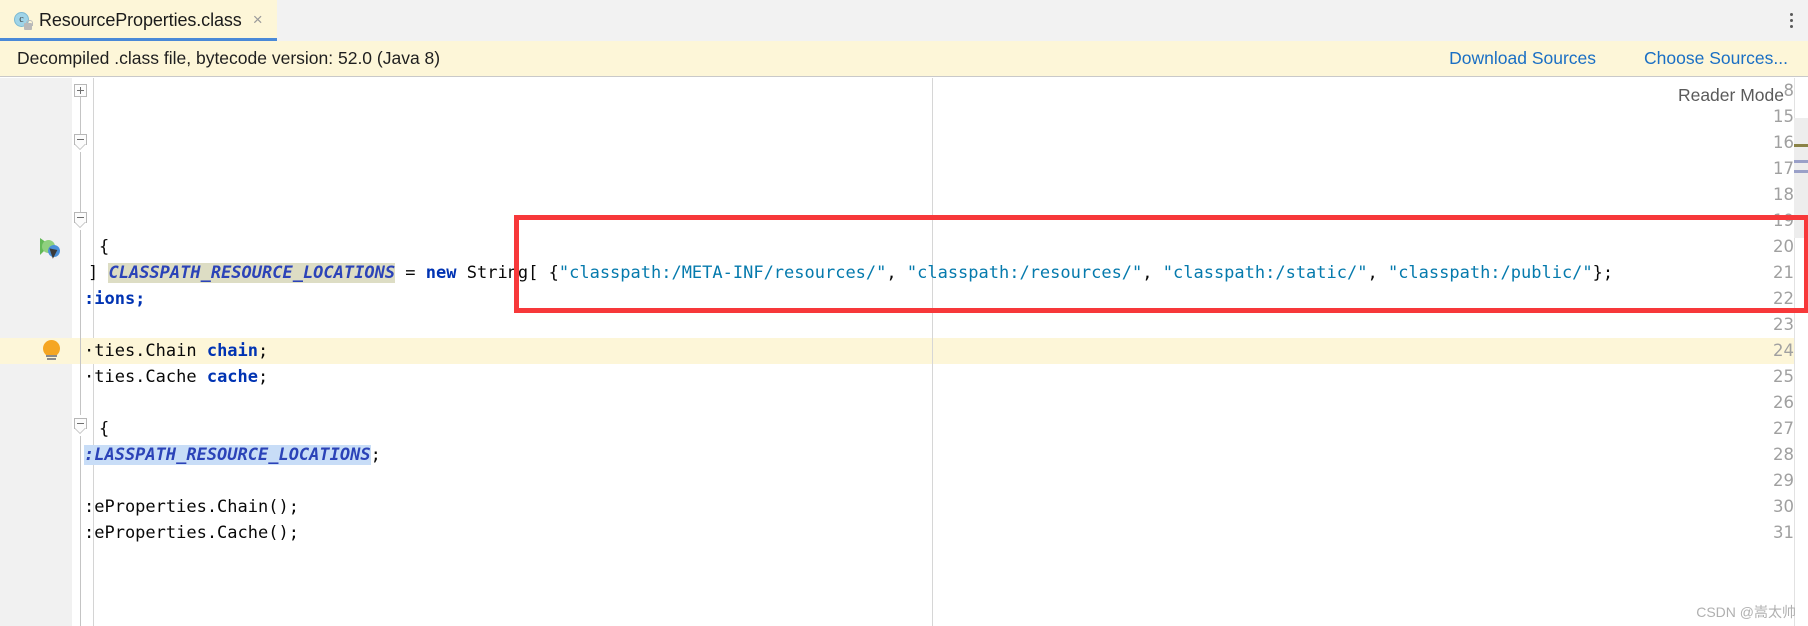 This screenshot has height=626, width=1808. I want to click on code-line-28: :LASSPATH_RESOURCE_LOCATIONS;, so click(232, 455).